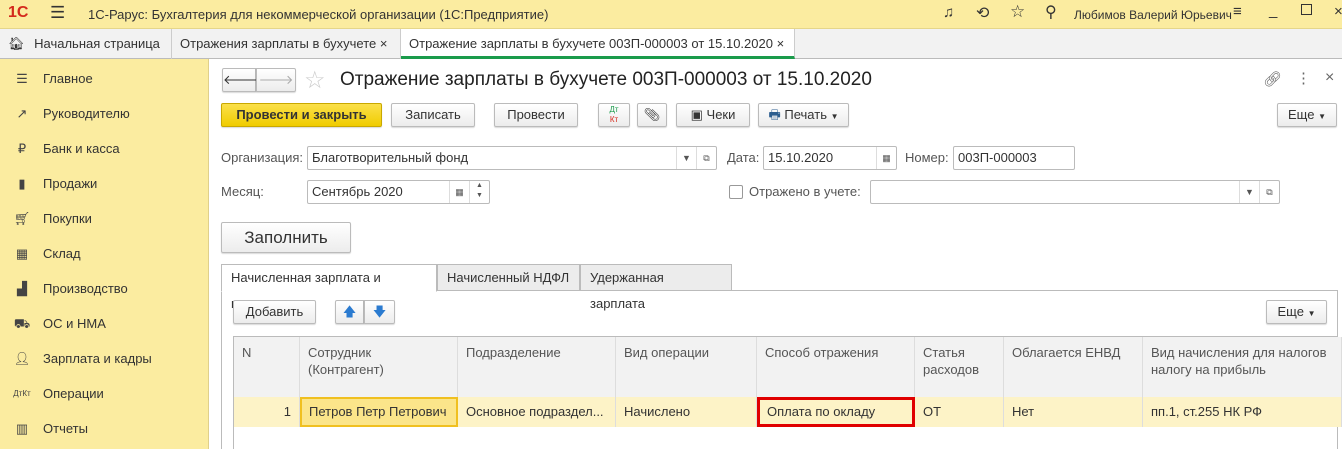 Image resolution: width=1342 pixels, height=449 pixels. I want to click on add-button: Добавить, so click(274, 312).